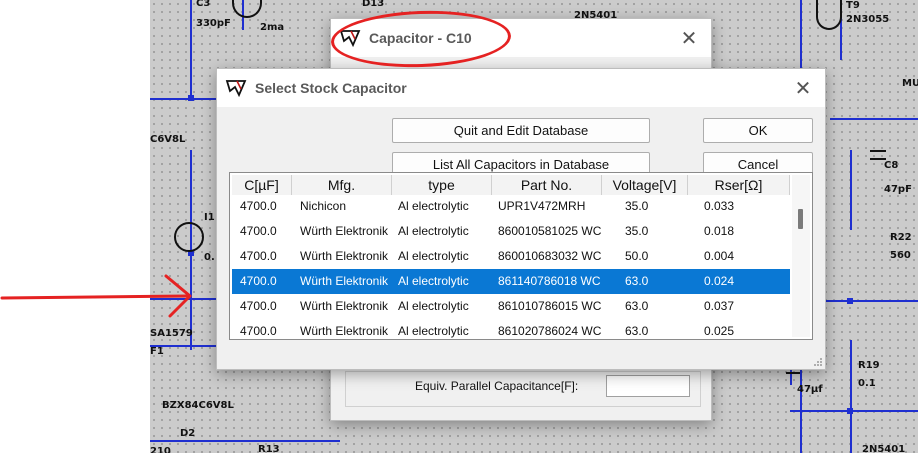 The height and width of the screenshot is (453, 918). Describe the element at coordinates (342, 185) in the screenshot. I see `column-header-manufacturer: Mfg.` at that location.